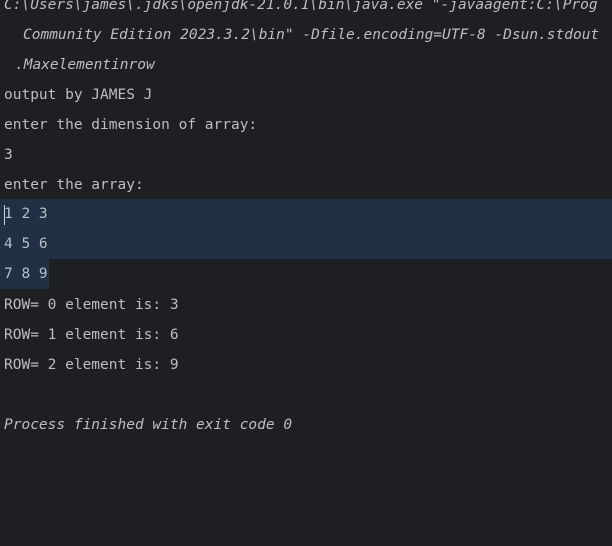 This screenshot has height=546, width=612. Describe the element at coordinates (78, 95) in the screenshot. I see `output-line: output by JAMES J` at that location.